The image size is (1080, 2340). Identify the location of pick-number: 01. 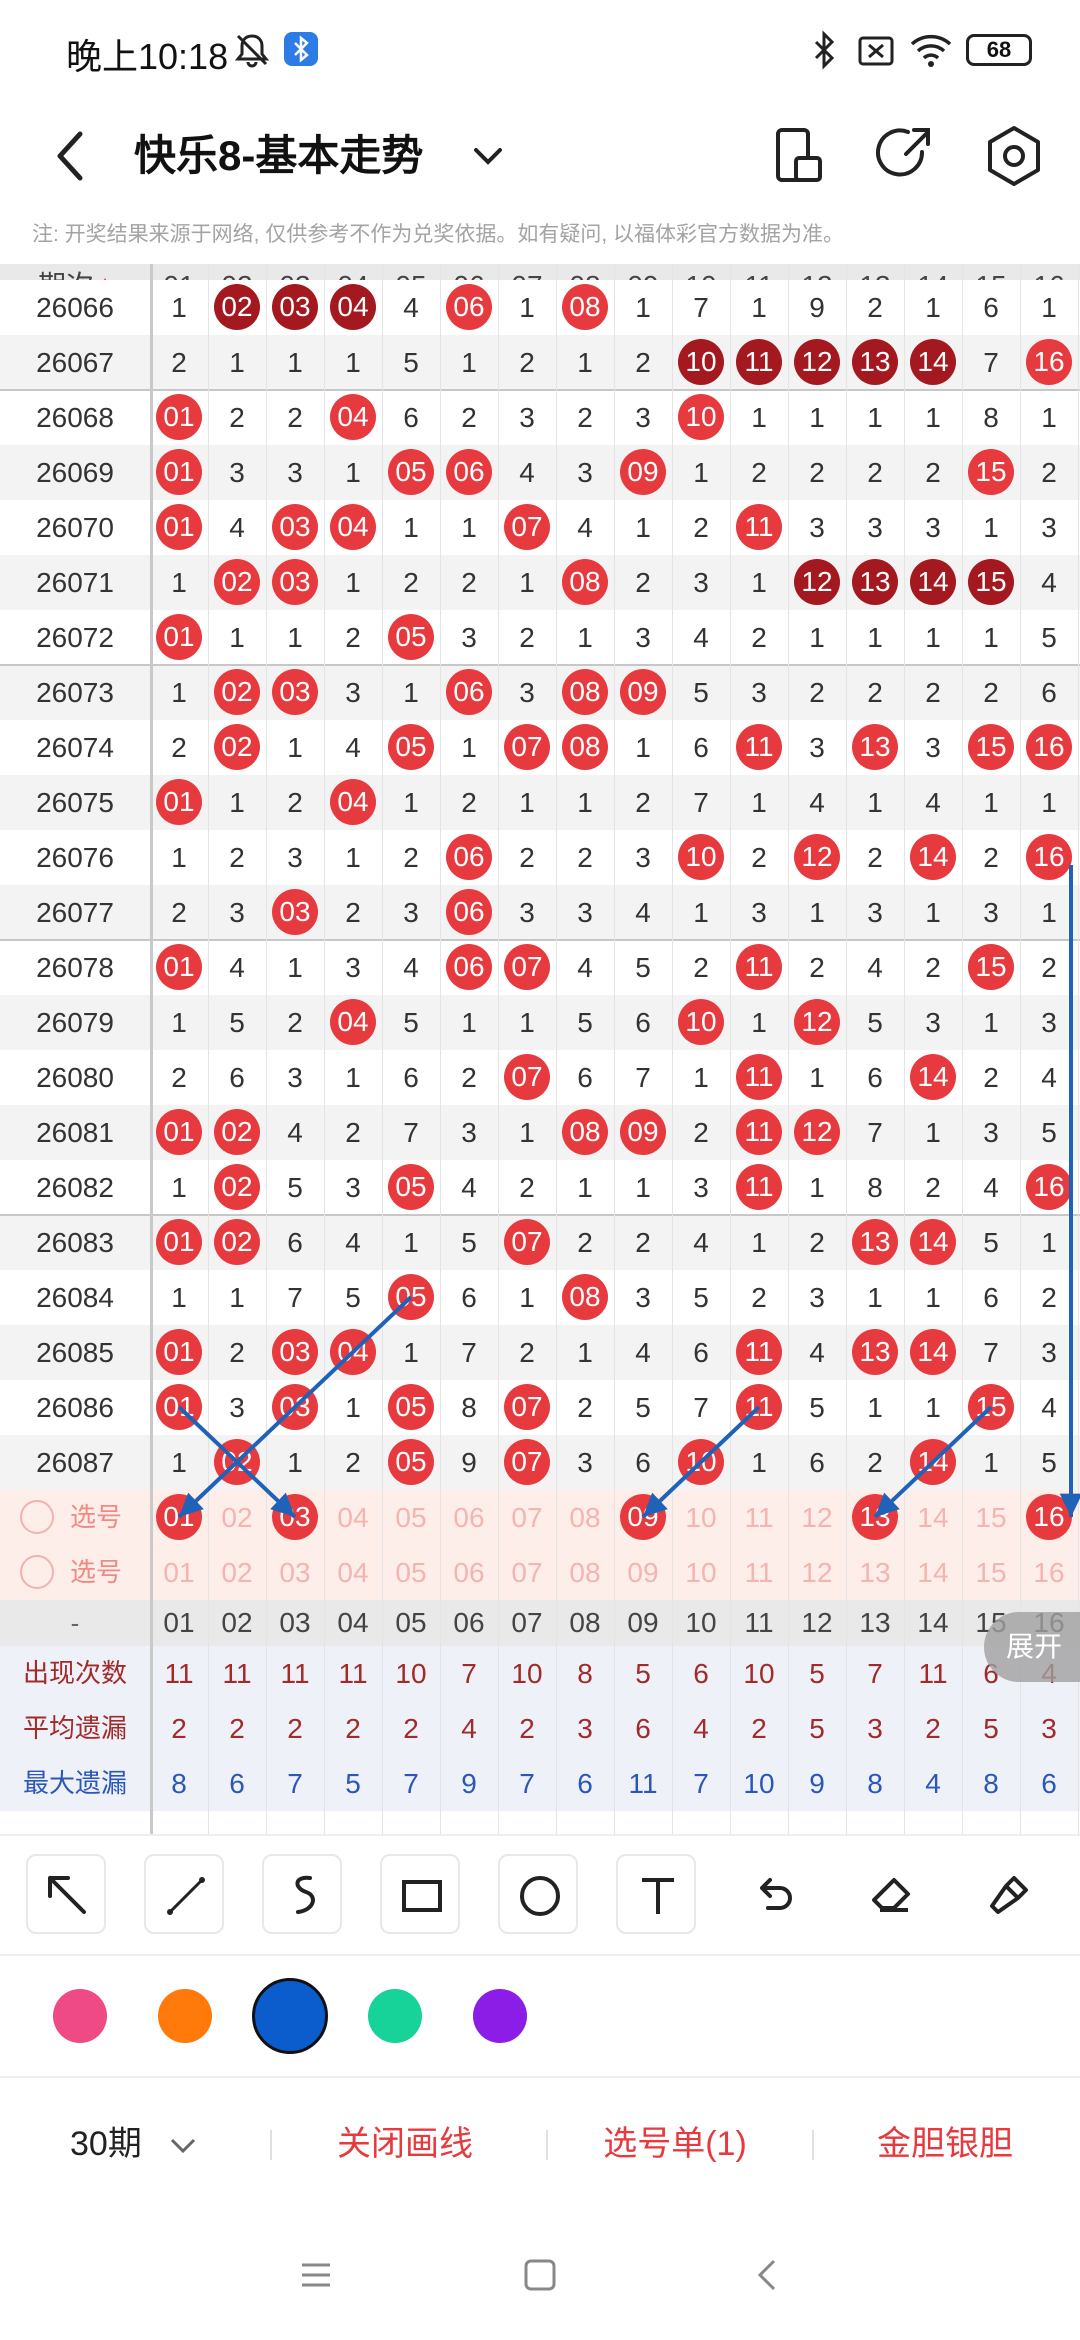
(179, 1572).